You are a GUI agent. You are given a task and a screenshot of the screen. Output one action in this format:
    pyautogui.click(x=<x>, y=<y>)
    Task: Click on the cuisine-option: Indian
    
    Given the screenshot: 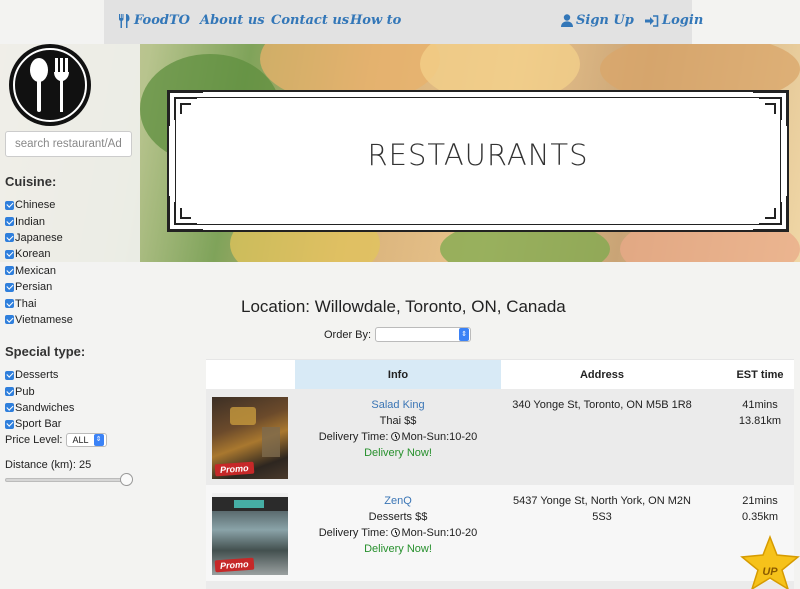 What is the action you would take?
    pyautogui.click(x=39, y=221)
    